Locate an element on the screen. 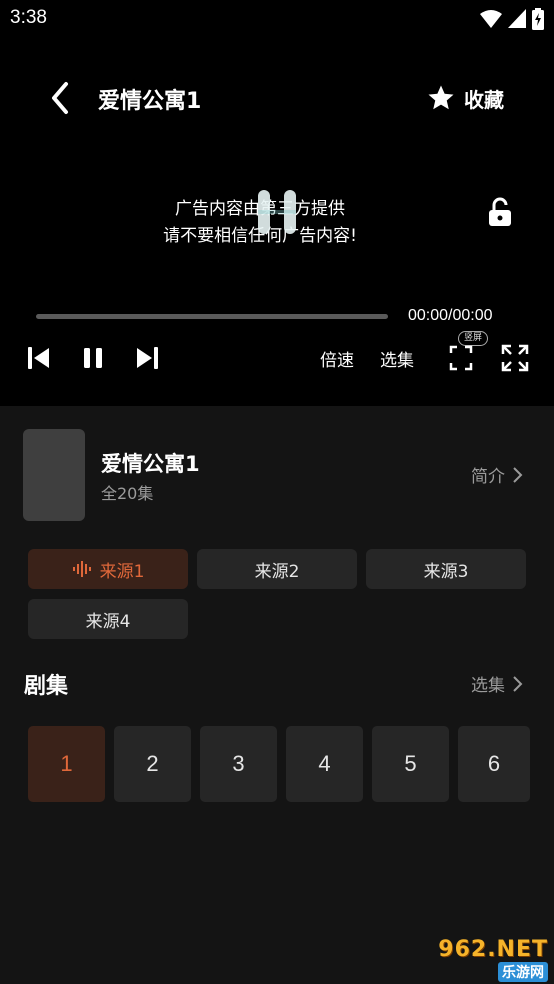 The height and width of the screenshot is (984, 554). episode-button: 3 is located at coordinates (238, 764).